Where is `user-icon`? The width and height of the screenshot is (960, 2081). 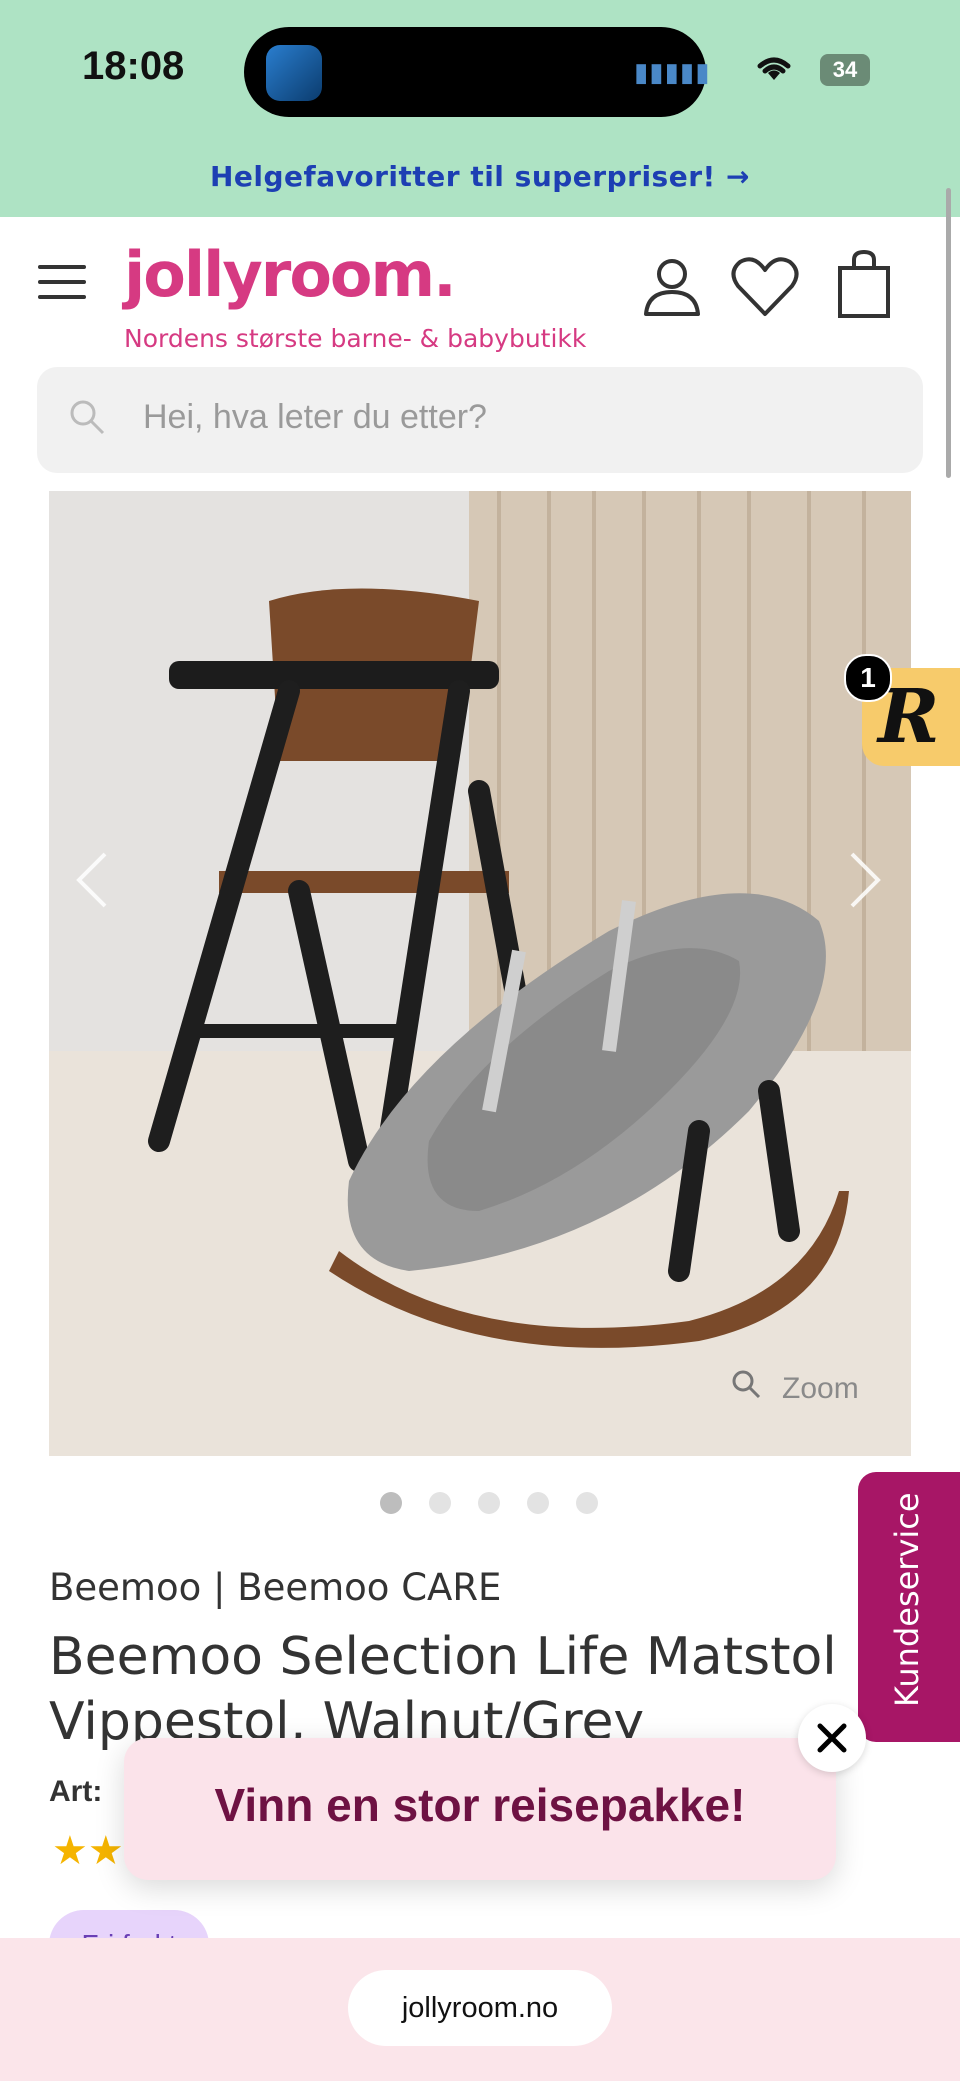 user-icon is located at coordinates (672, 286).